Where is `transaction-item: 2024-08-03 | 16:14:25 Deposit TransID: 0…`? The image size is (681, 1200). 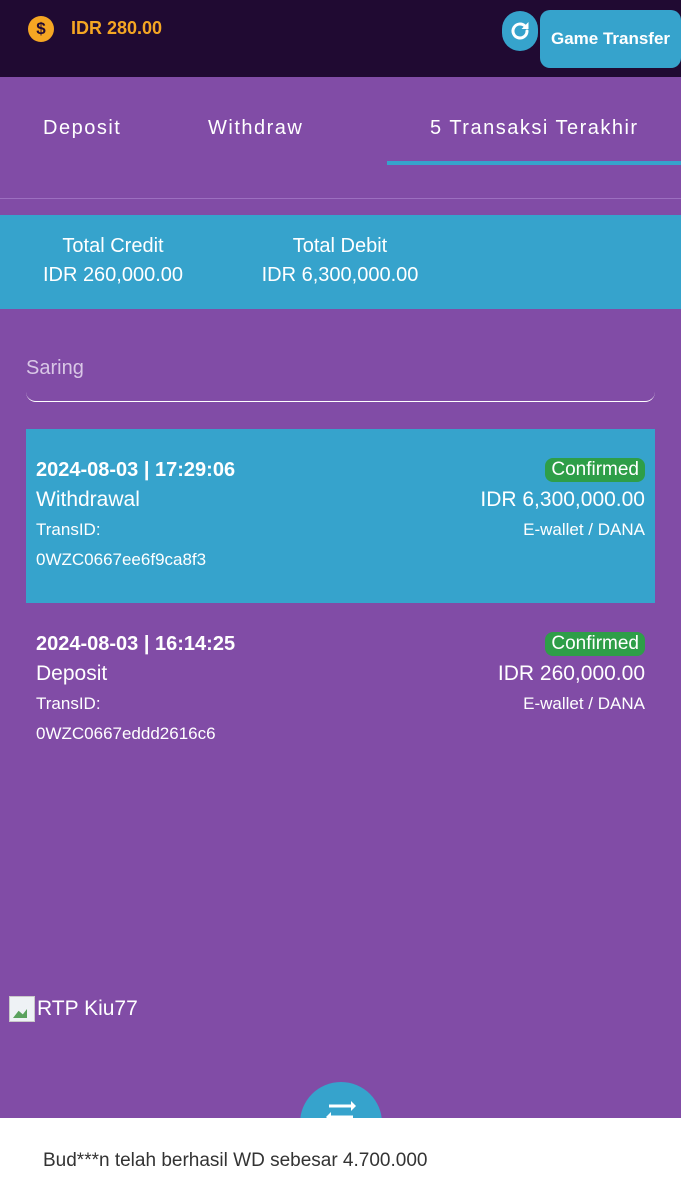 transaction-item: 2024-08-03 | 16:14:25 Deposit TransID: 0… is located at coordinates (340, 690).